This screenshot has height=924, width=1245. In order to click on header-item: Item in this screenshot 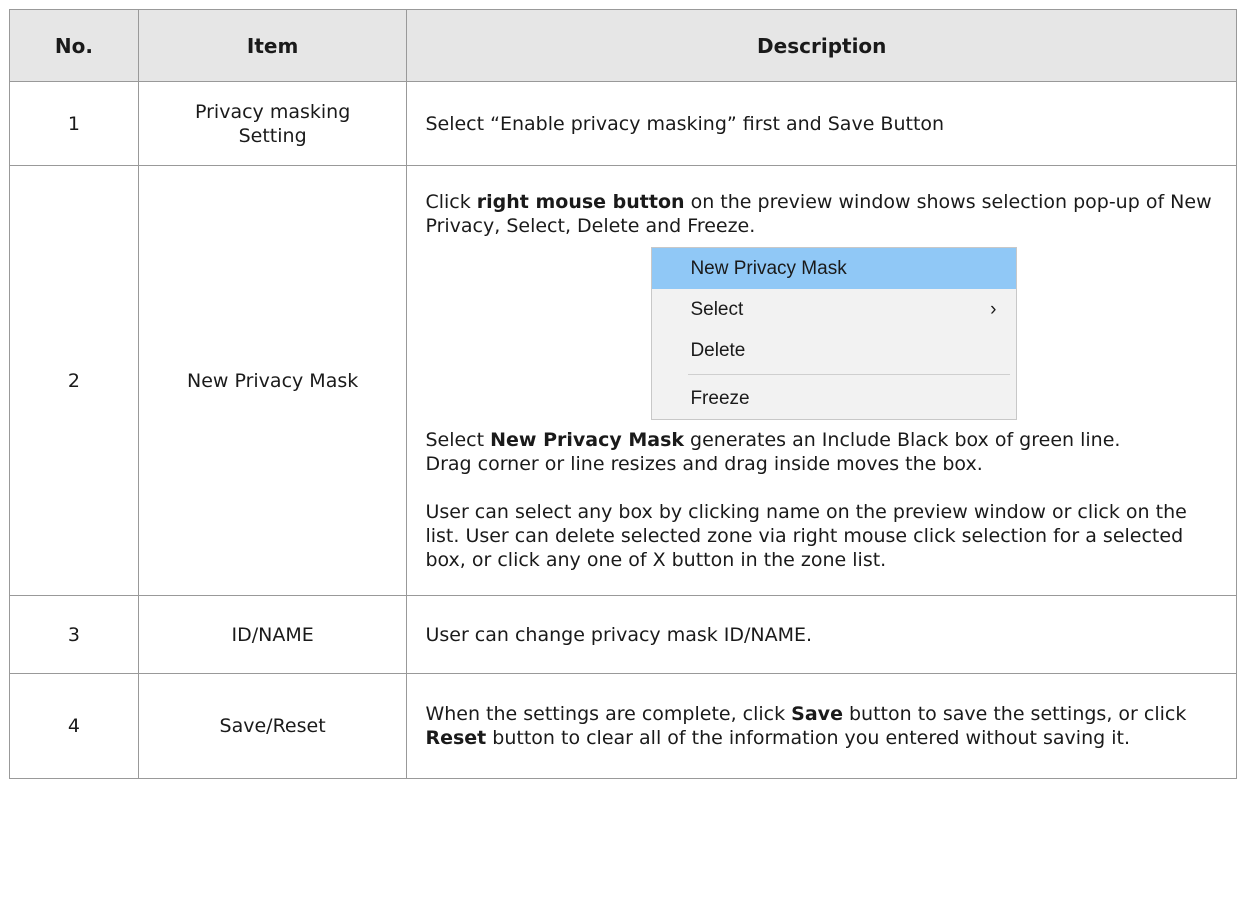, I will do `click(272, 45)`.